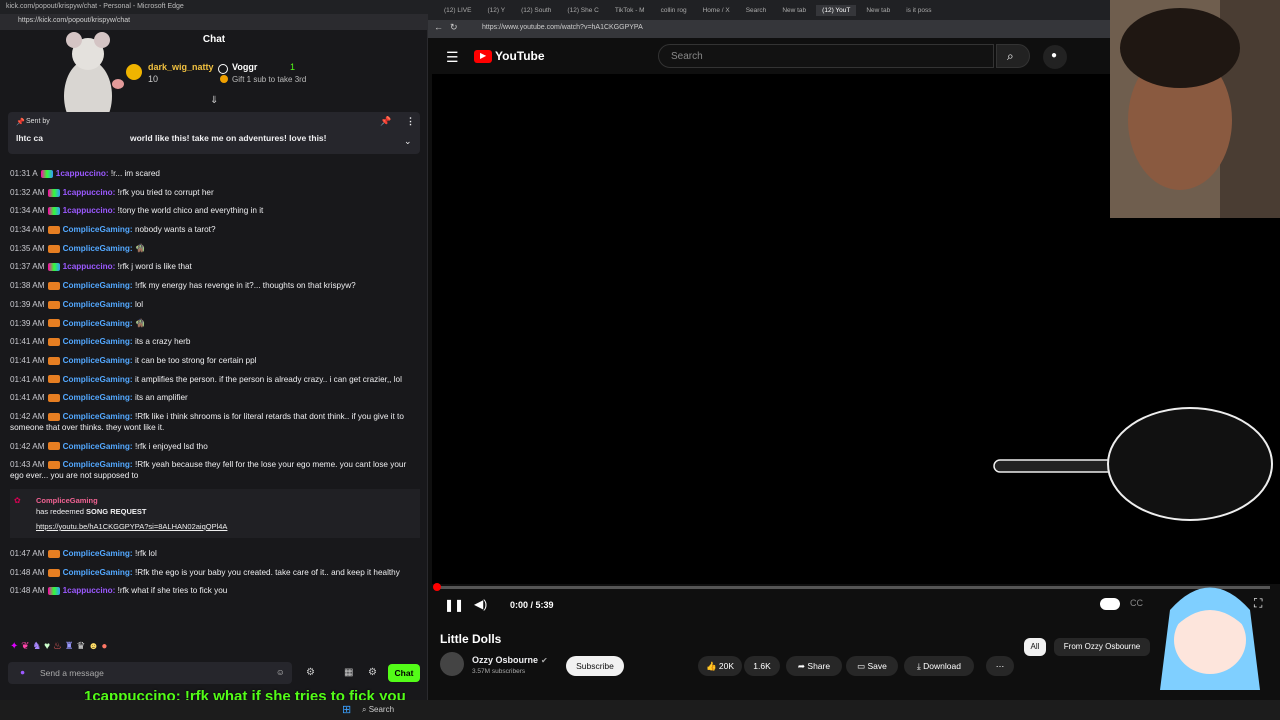 Image resolution: width=1280 pixels, height=720 pixels. Describe the element at coordinates (454, 605) in the screenshot. I see `pause-button: ❚❚` at that location.